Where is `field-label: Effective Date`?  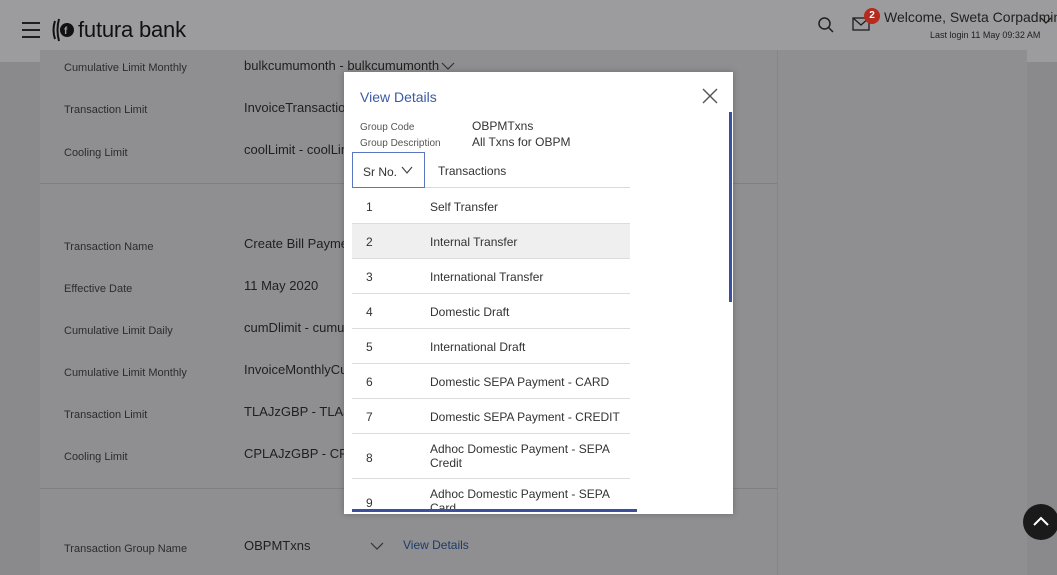
field-label: Effective Date is located at coordinates (98, 289).